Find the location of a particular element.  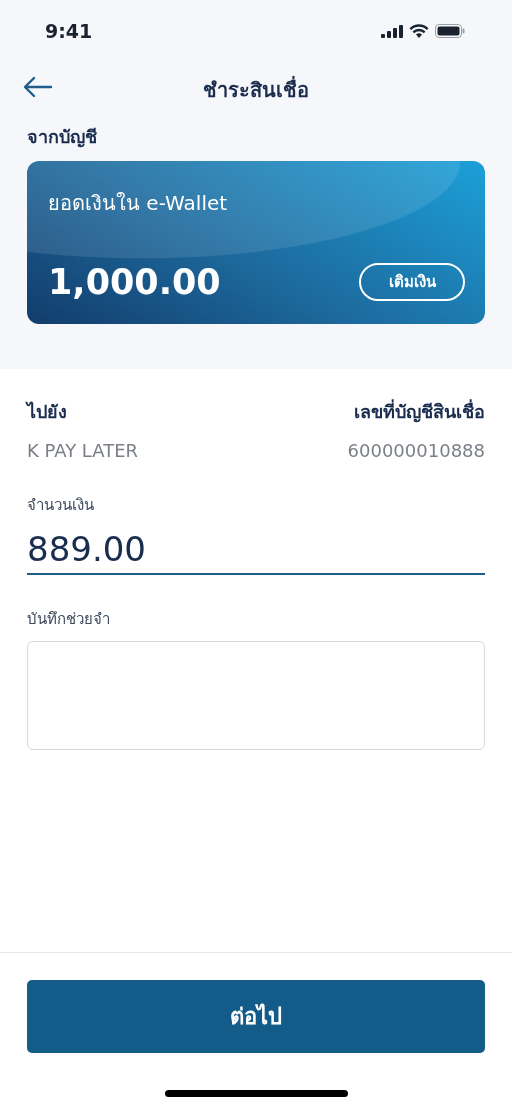

card-title: ยอดเงินใน e-Wallet is located at coordinates (138, 203).